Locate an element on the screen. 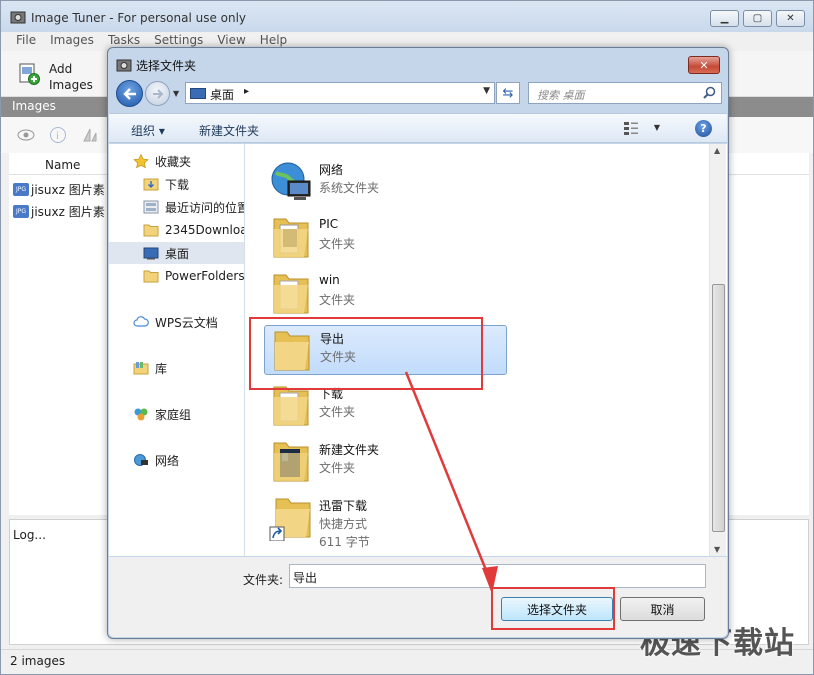 This screenshot has height=675, width=814. annotation-arrow is located at coordinates (451, 482).